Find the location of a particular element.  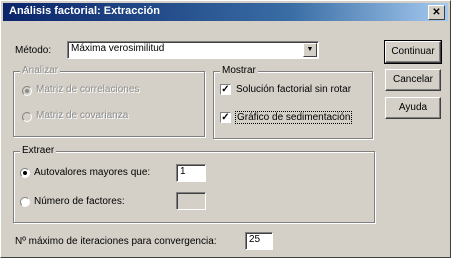

iterations-input: 25 is located at coordinates (259, 241).